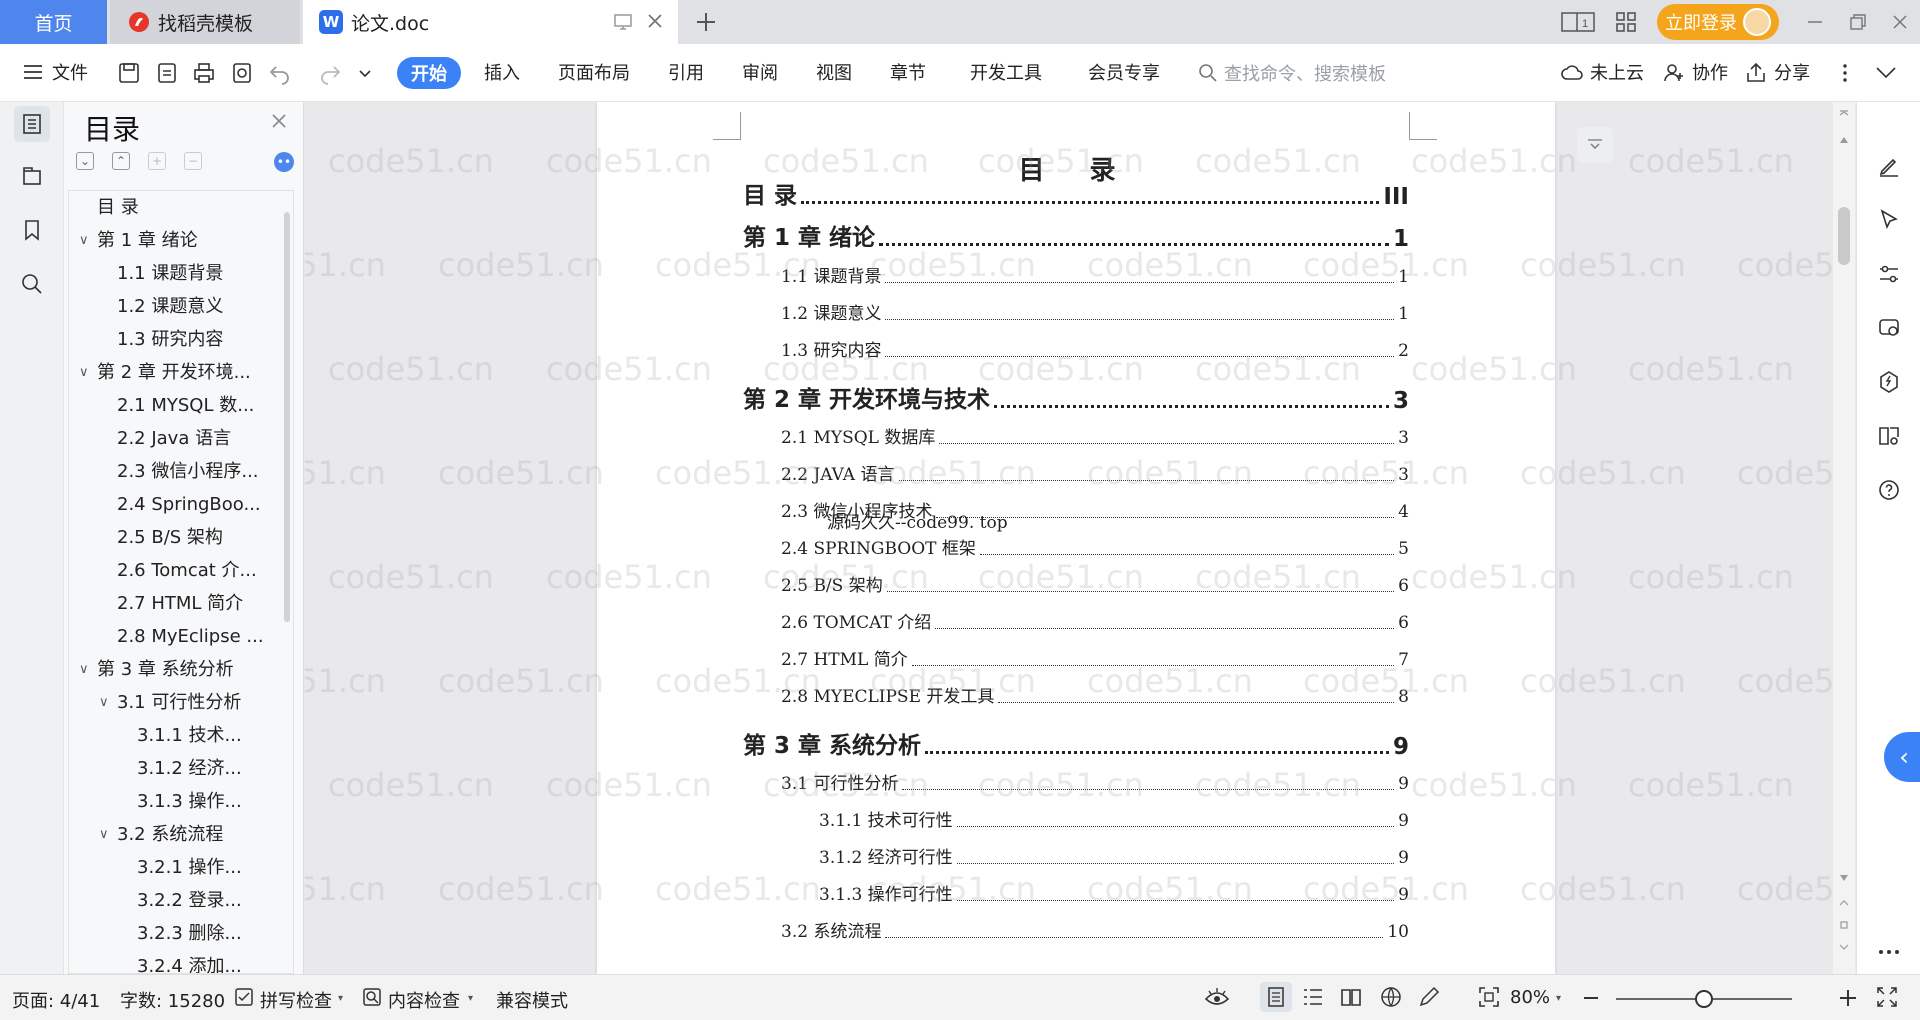  Describe the element at coordinates (1076, 743) in the screenshot. I see `toc-entry: 第 3 章 系统分析 9` at that location.